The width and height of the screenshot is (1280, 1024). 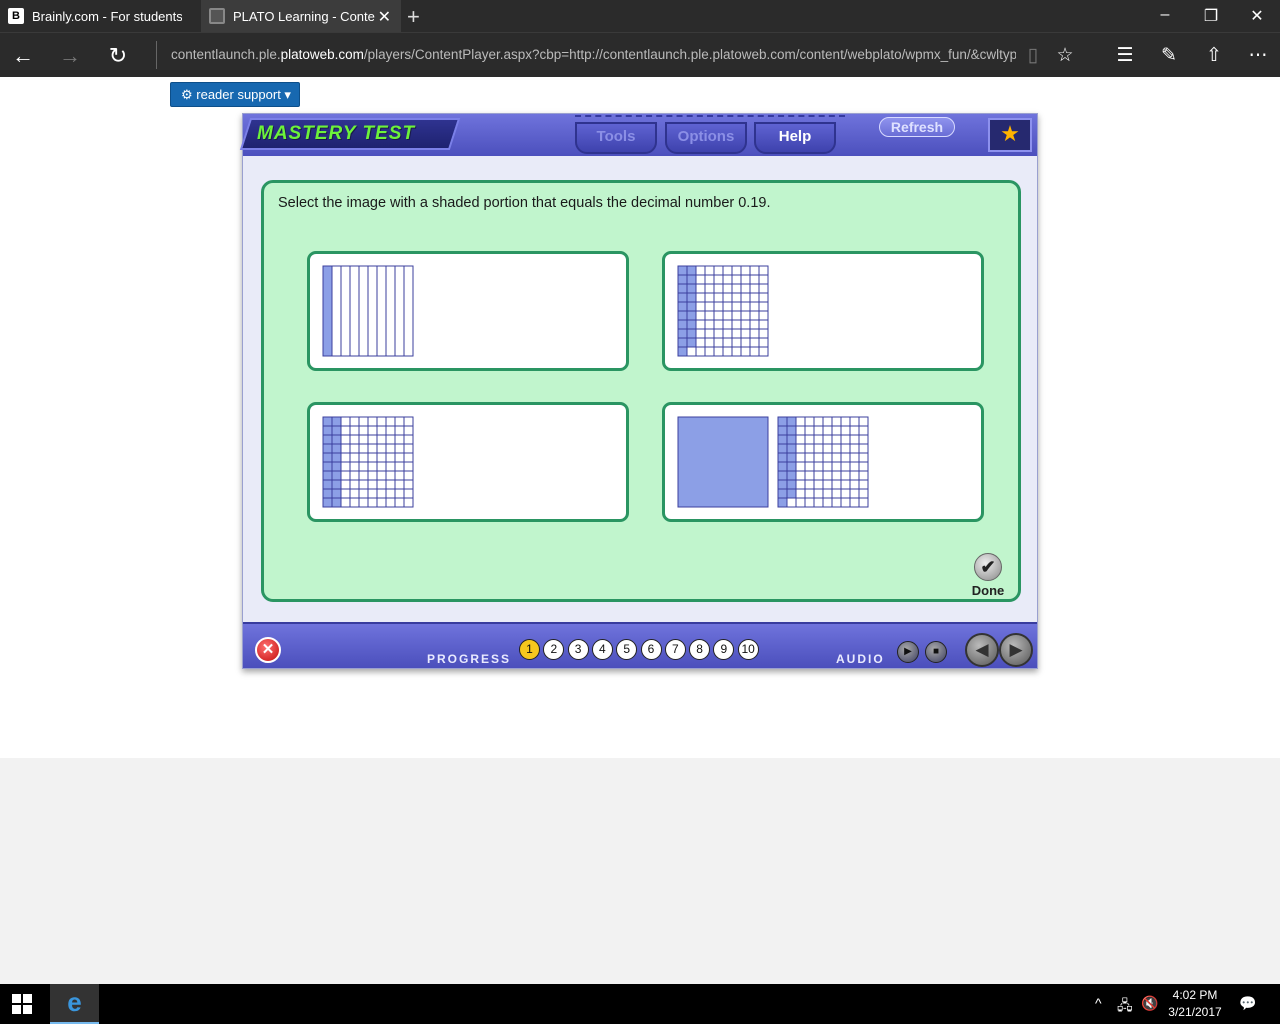 What do you see at coordinates (413, 17) in the screenshot?
I see `new-tab-button: +` at bounding box center [413, 17].